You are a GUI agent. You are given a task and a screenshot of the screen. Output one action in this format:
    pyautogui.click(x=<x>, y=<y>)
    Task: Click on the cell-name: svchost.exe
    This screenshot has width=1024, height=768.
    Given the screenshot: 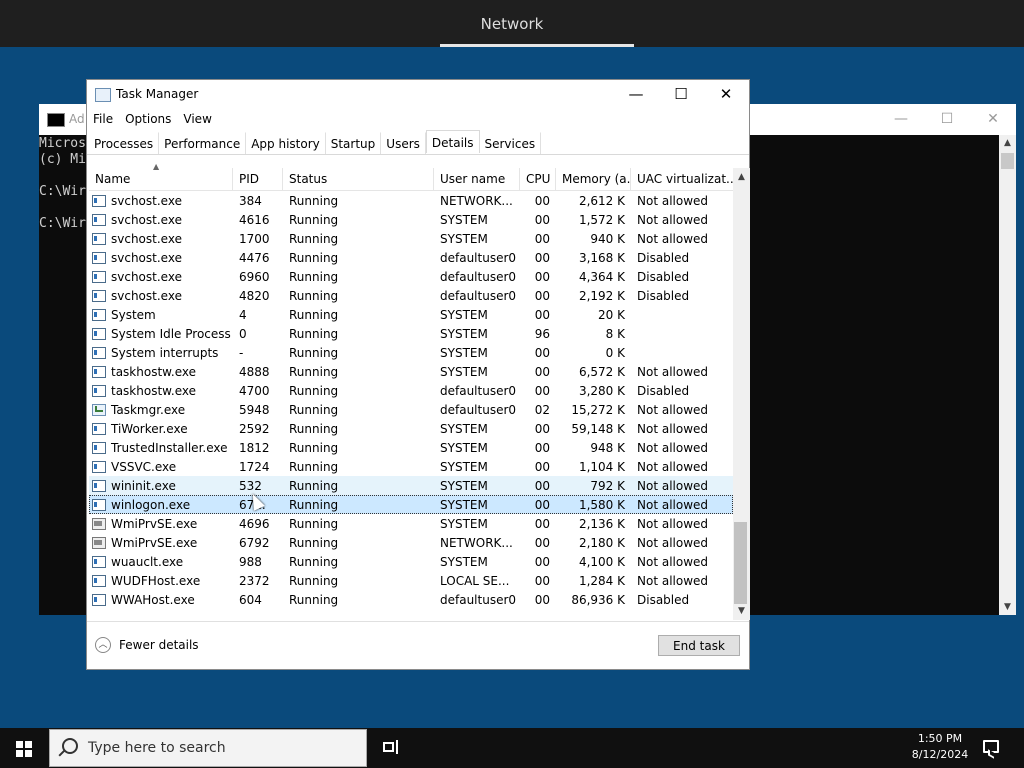 What is the action you would take?
    pyautogui.click(x=161, y=258)
    